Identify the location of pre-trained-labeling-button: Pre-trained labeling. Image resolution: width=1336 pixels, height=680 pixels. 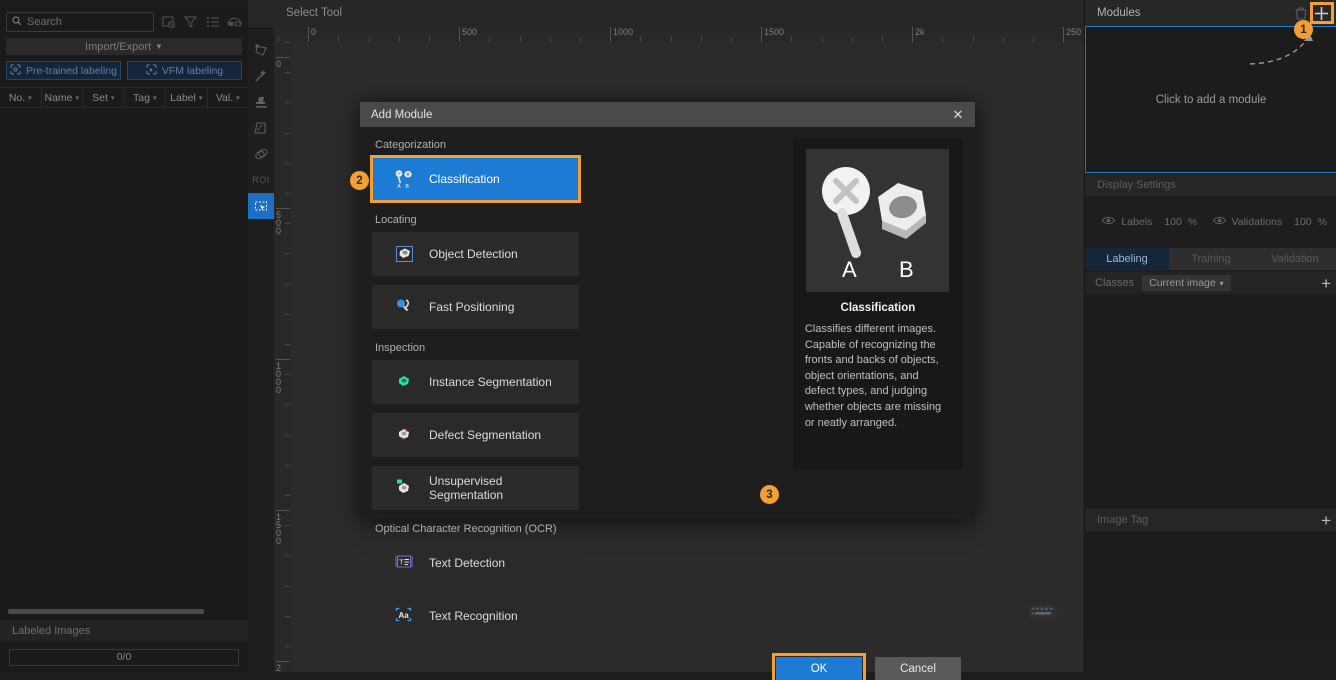
(63, 70).